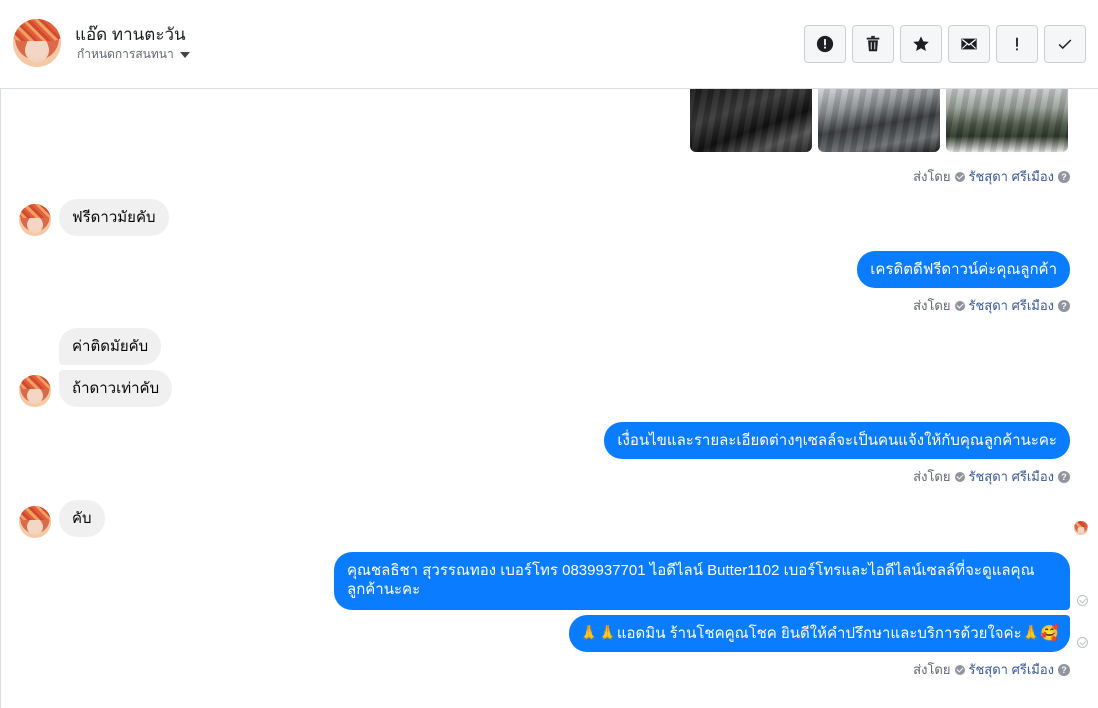  I want to click on check-icon, so click(1065, 44).